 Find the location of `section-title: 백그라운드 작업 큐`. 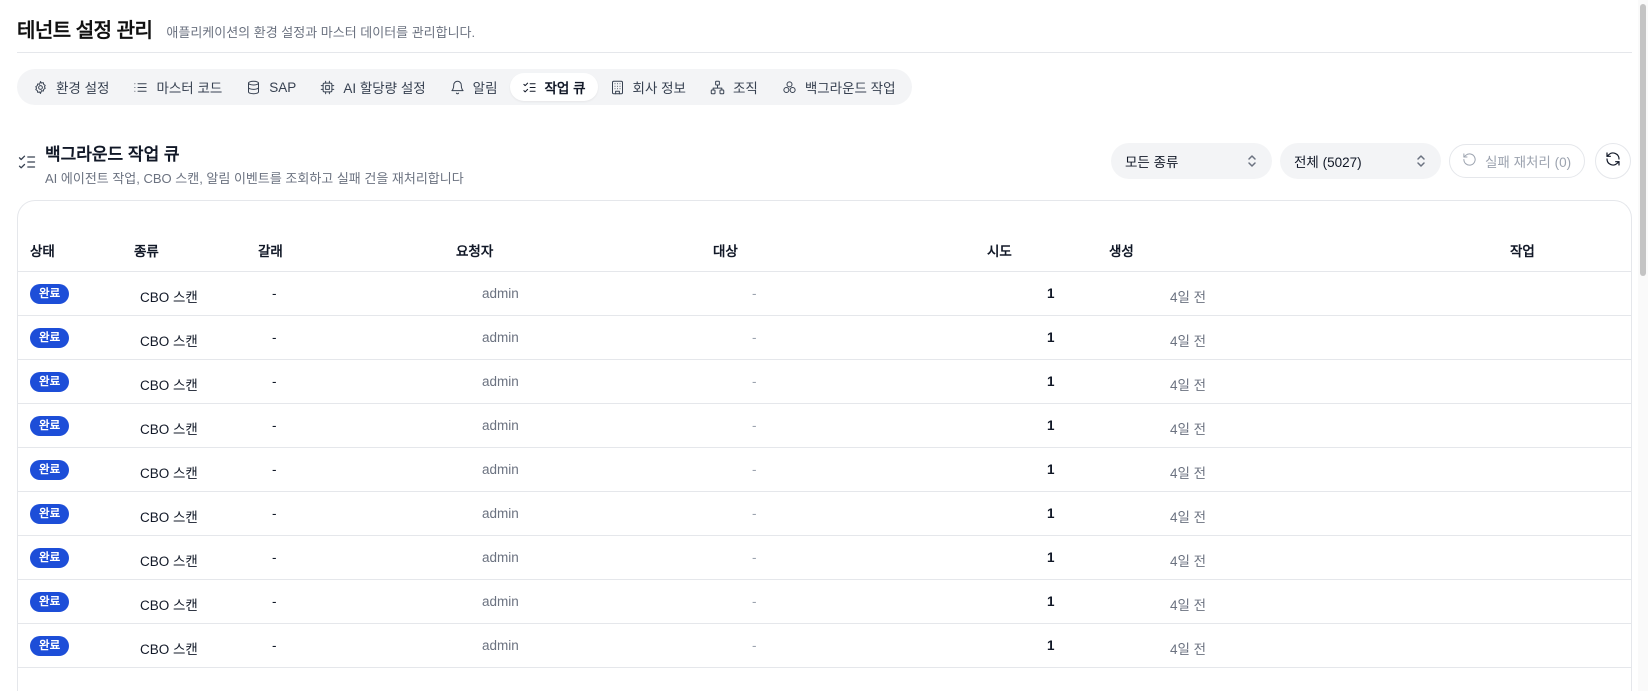

section-title: 백그라운드 작업 큐 is located at coordinates (112, 154).